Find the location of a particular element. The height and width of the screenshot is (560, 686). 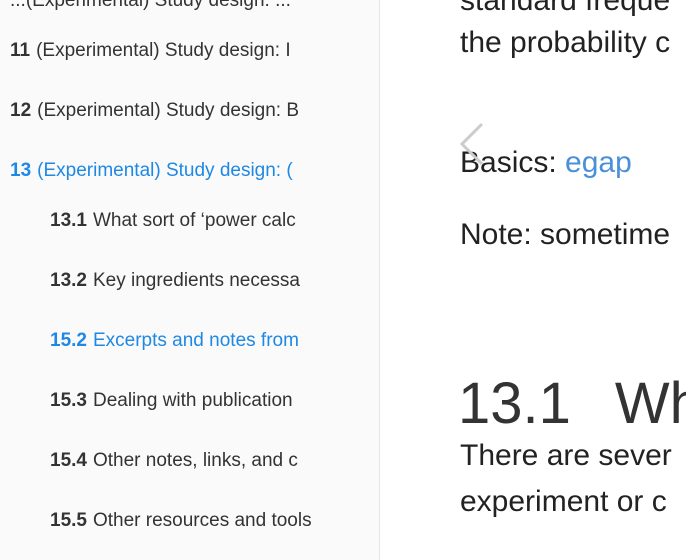

toc-item-11: 11 (Experimental) Study design: I is located at coordinates (167, 51).